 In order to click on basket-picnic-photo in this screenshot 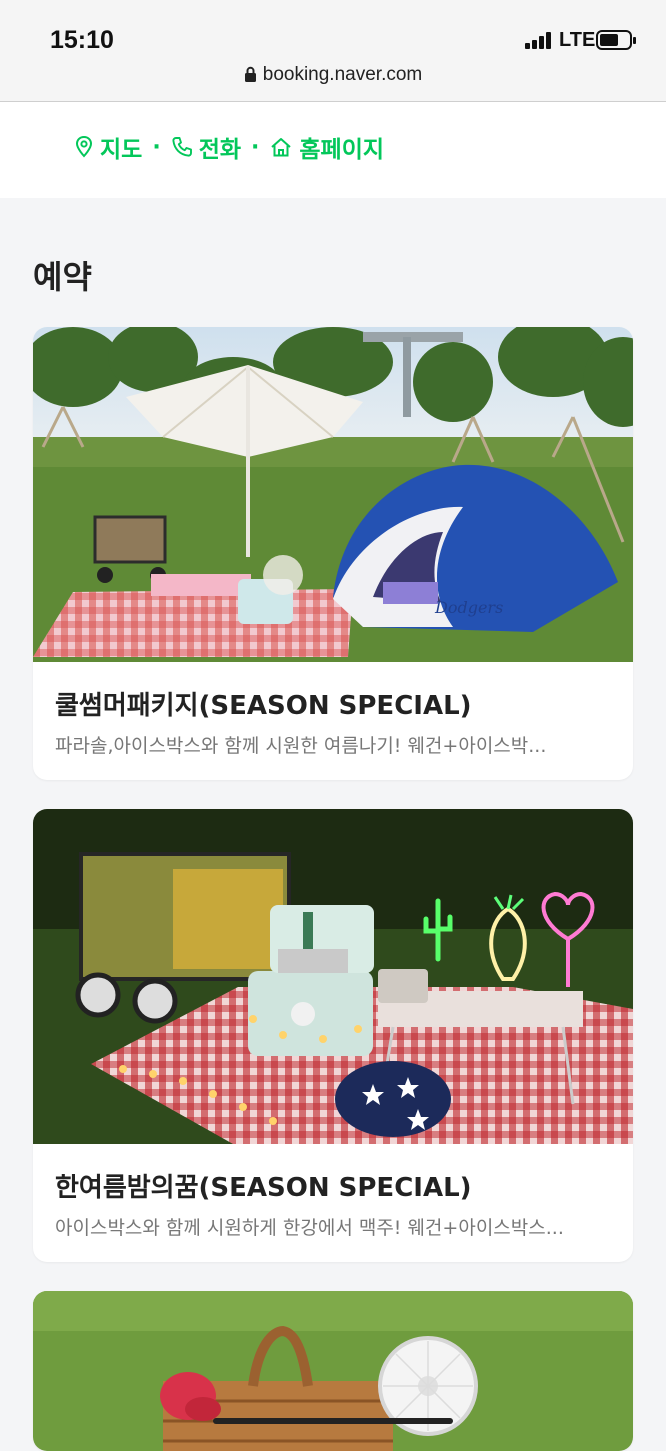, I will do `click(333, 1371)`.